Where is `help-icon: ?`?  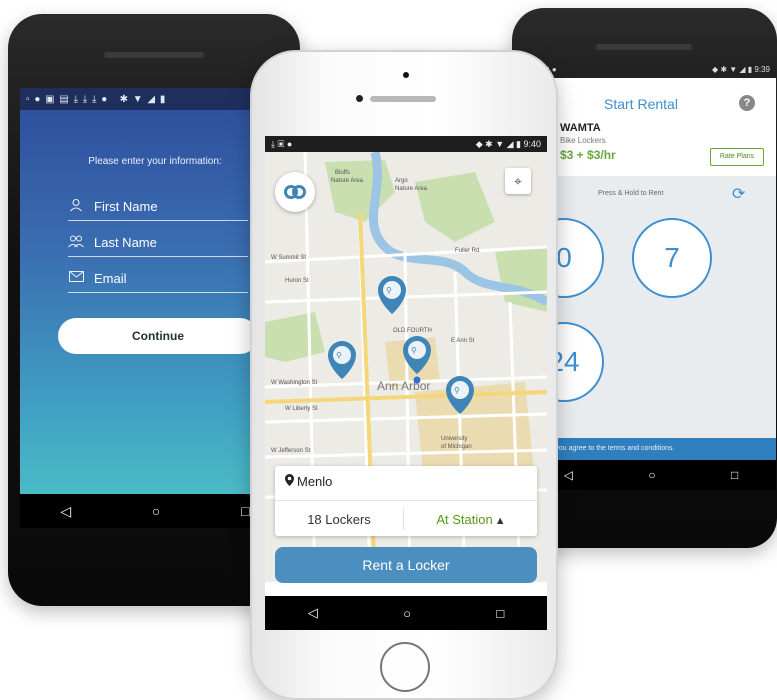
help-icon: ? is located at coordinates (747, 103).